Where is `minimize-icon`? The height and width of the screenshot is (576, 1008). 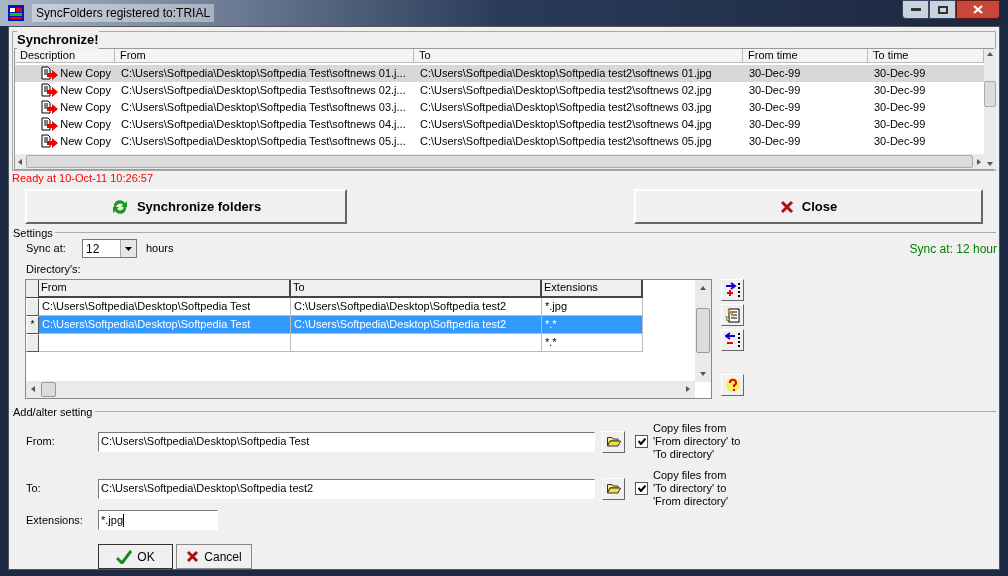 minimize-icon is located at coordinates (915, 9).